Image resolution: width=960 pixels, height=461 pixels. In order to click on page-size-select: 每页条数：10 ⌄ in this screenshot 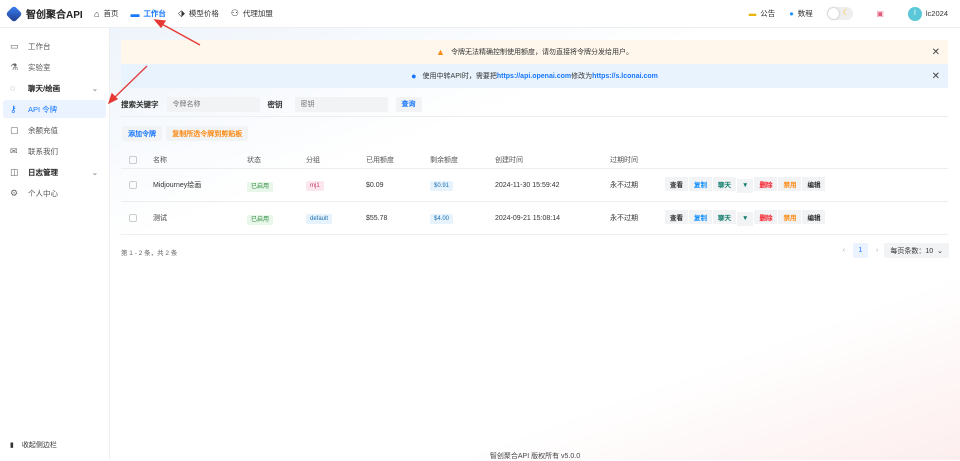, I will do `click(916, 250)`.